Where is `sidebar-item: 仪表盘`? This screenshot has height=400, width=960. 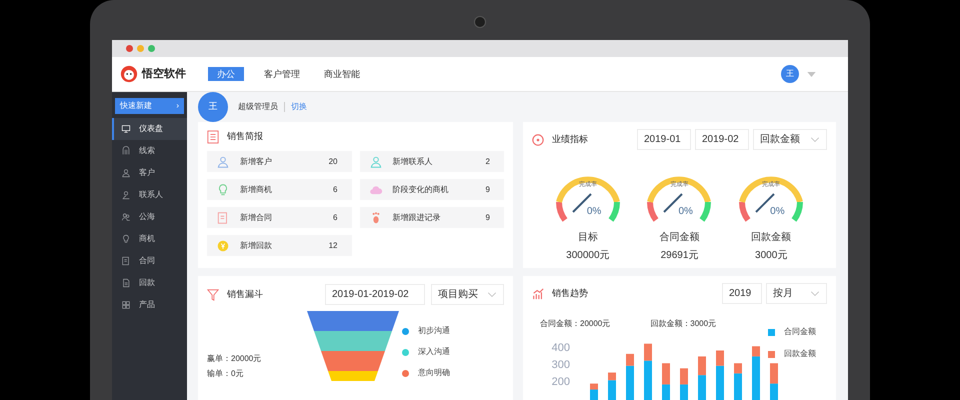
sidebar-item: 仪表盘 is located at coordinates (149, 129).